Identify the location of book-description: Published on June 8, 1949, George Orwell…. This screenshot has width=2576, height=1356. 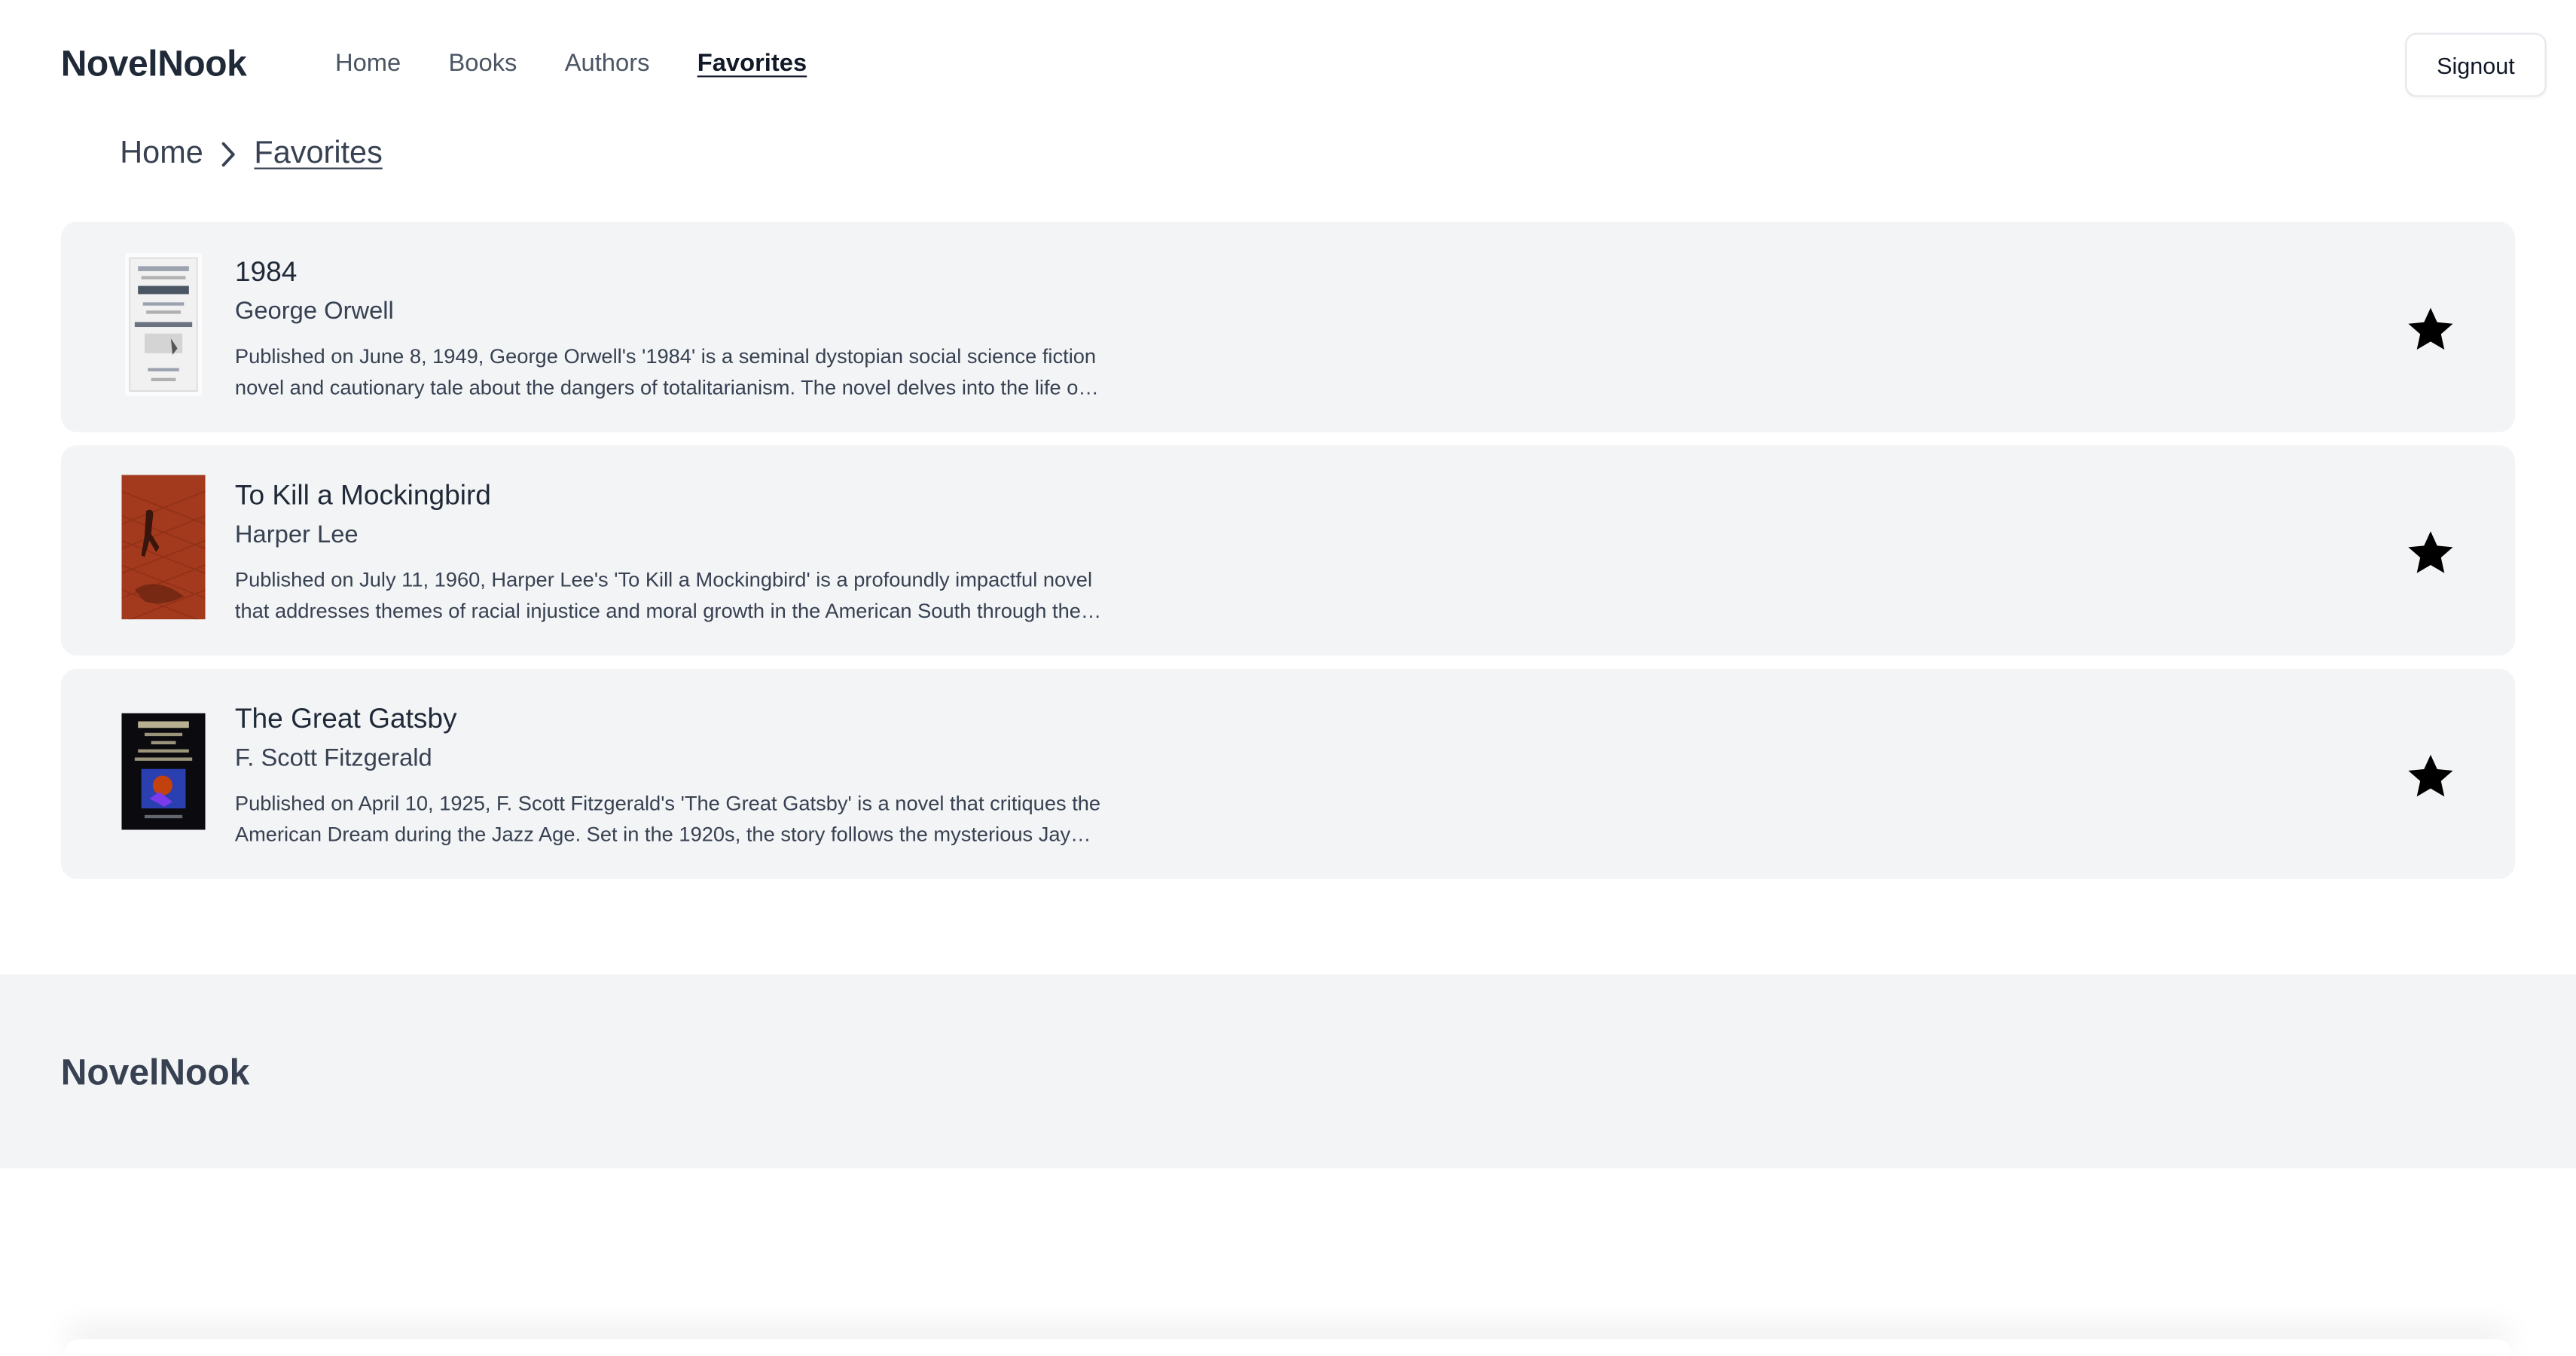
(666, 372).